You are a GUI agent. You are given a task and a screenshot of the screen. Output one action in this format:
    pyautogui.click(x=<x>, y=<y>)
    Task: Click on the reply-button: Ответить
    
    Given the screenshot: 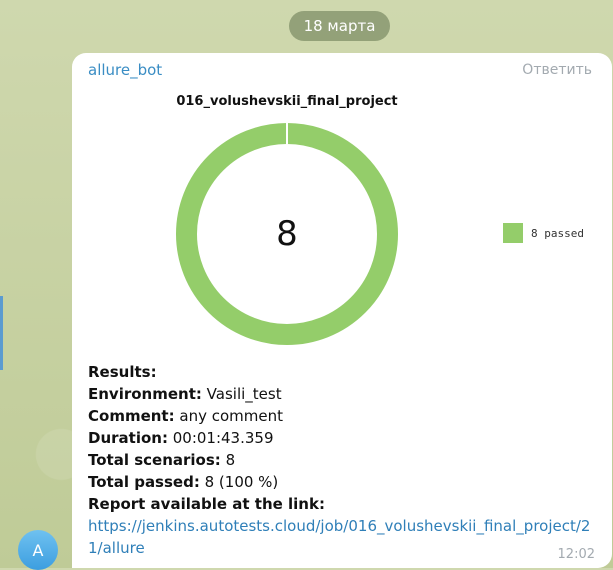 What is the action you would take?
    pyautogui.click(x=557, y=70)
    